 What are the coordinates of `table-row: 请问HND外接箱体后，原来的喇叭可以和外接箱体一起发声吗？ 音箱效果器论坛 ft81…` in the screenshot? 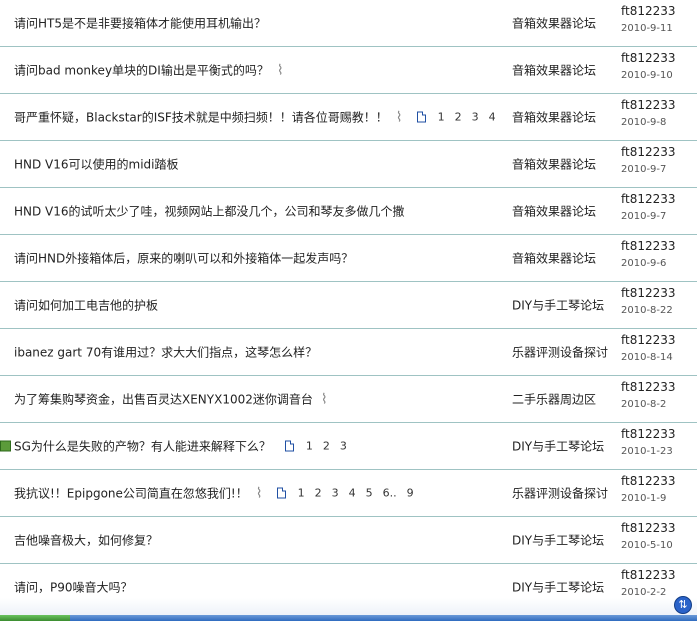 It's located at (348, 258).